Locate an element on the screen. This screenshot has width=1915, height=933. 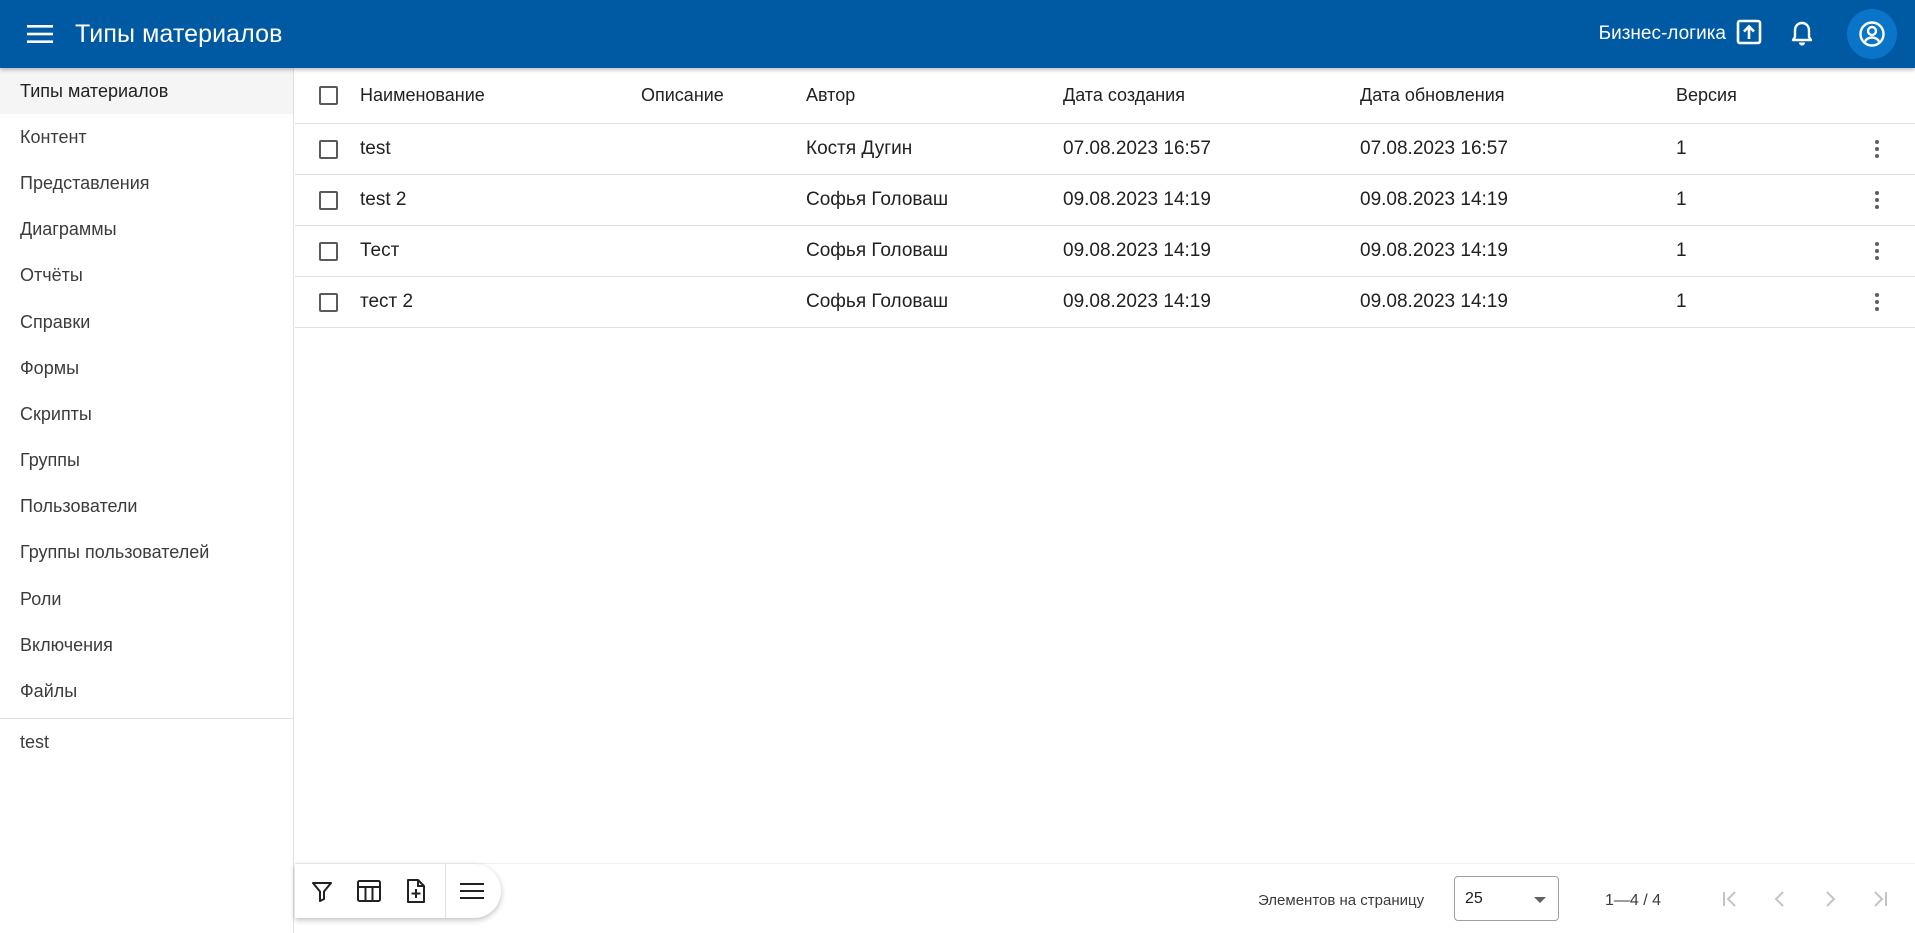
sidebar-item: Отчёты is located at coordinates (146, 276).